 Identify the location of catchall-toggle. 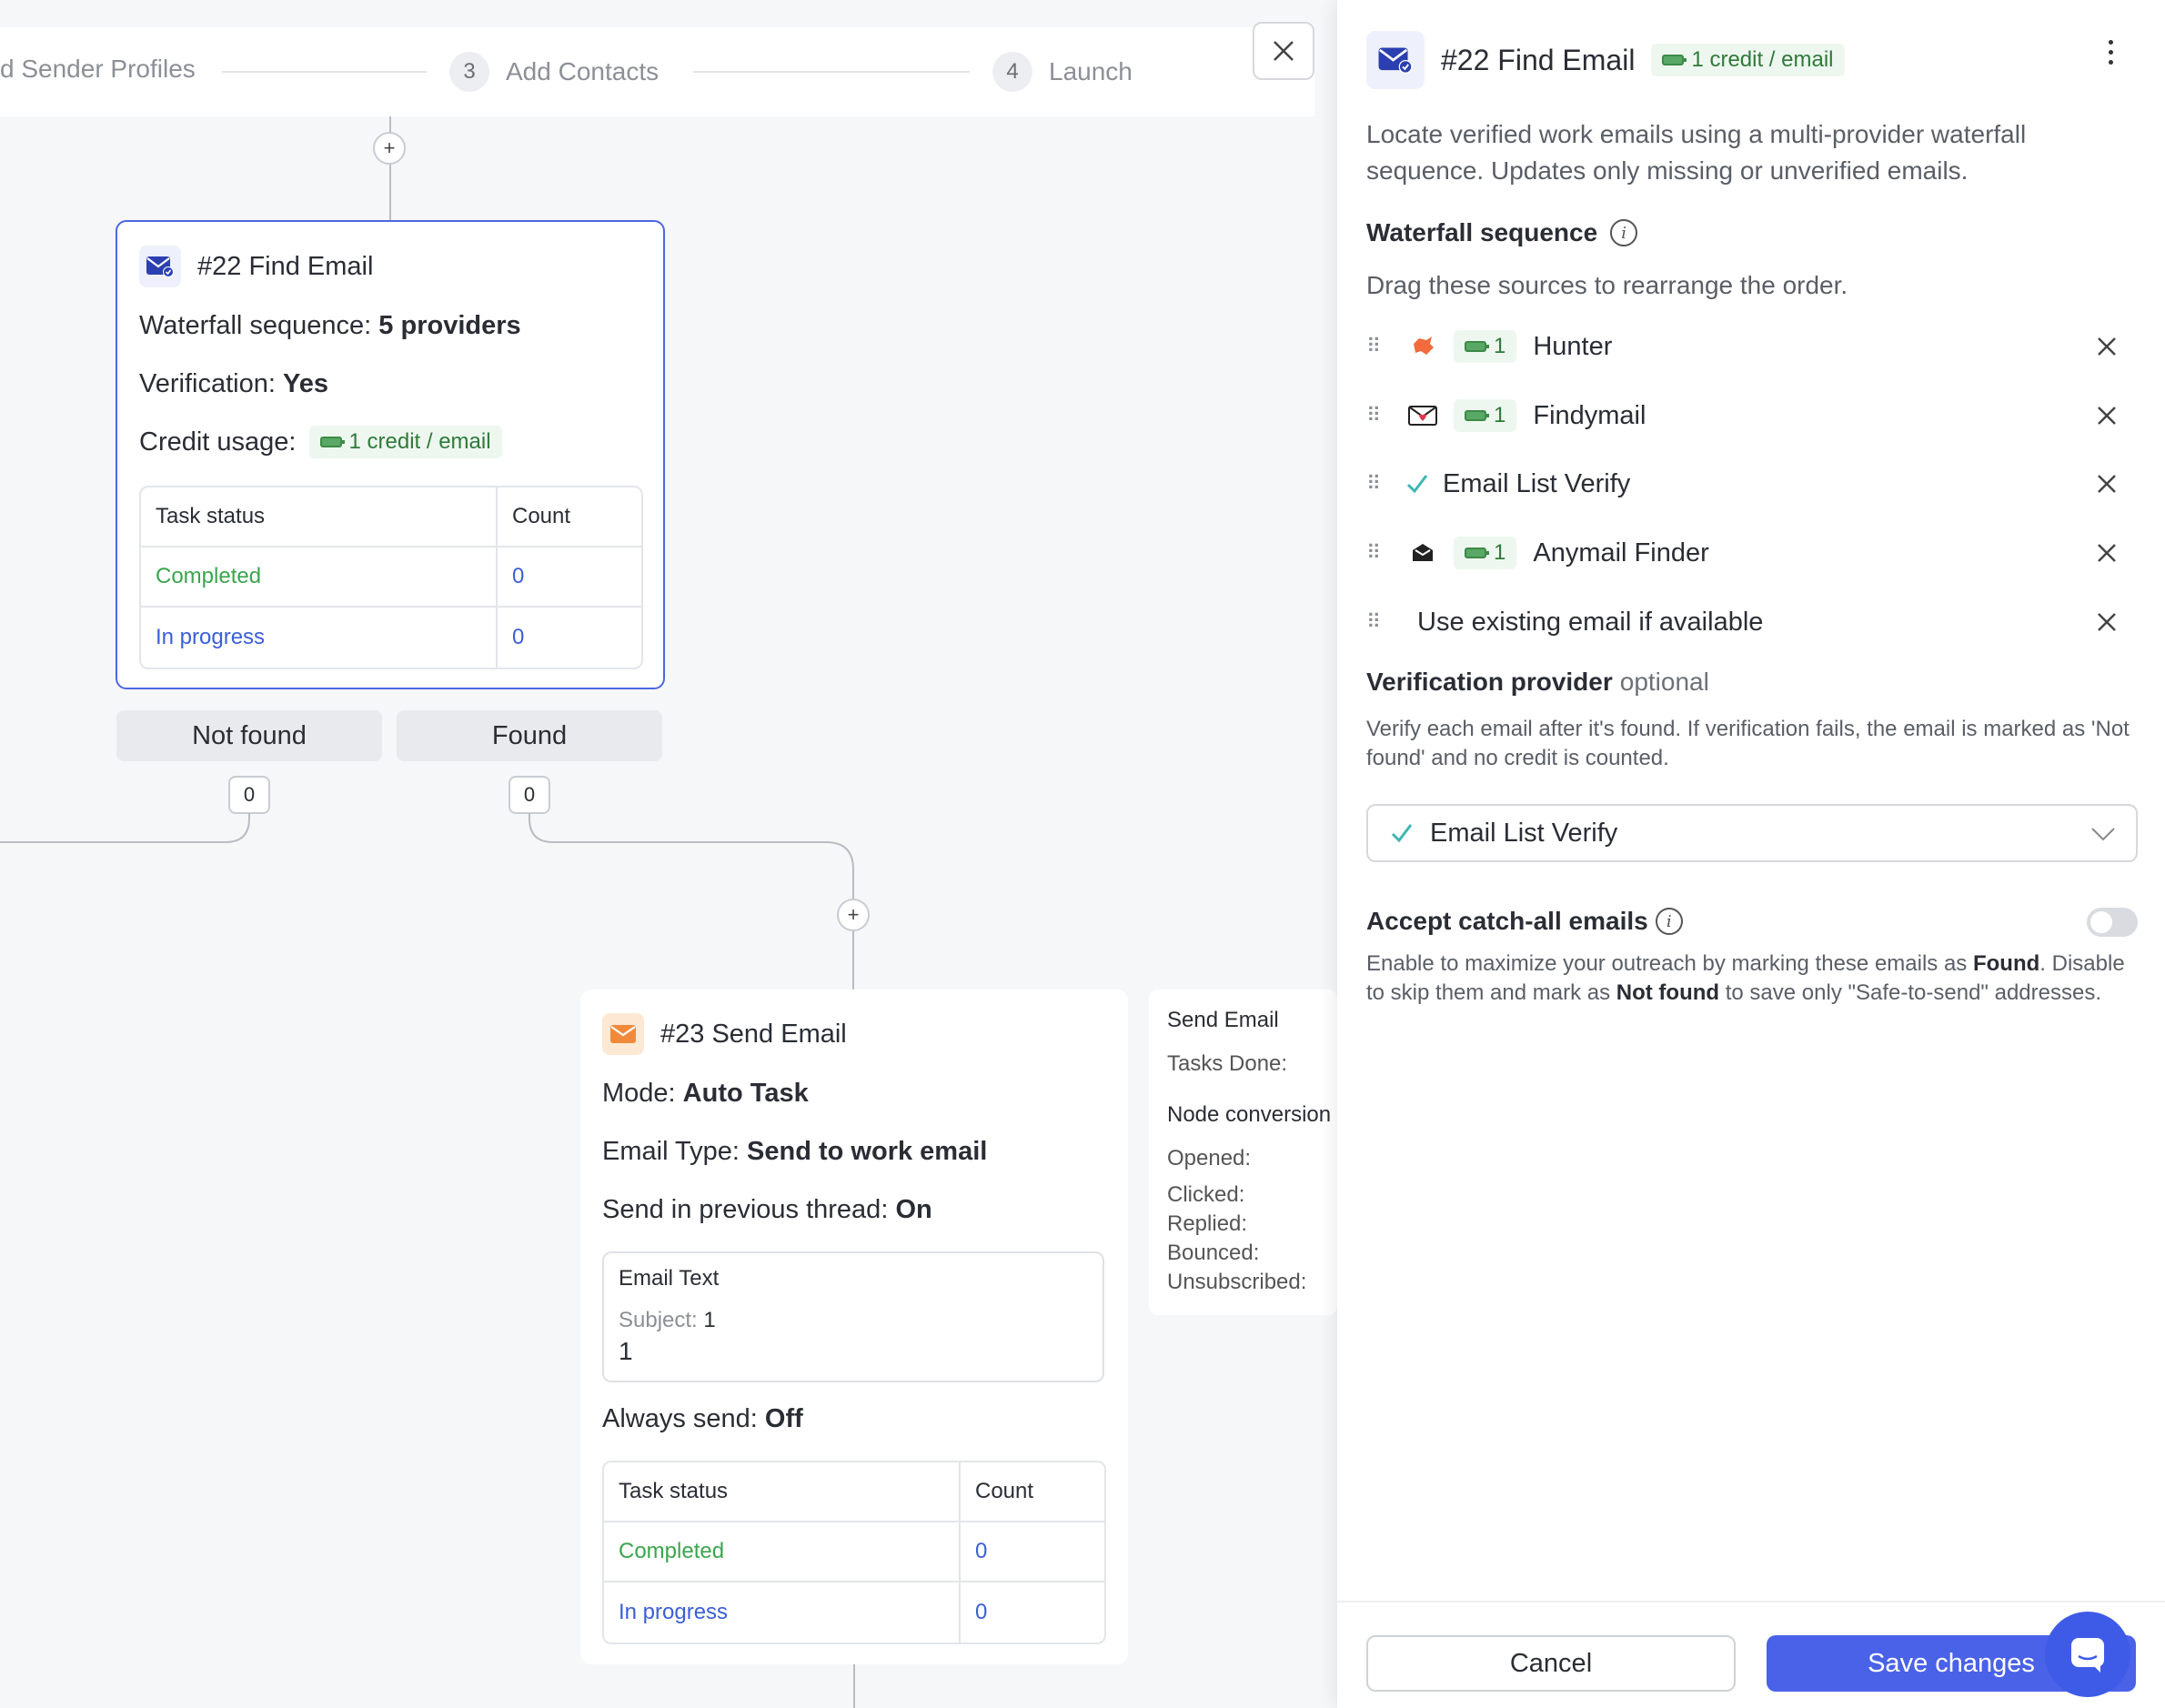
(2112, 922).